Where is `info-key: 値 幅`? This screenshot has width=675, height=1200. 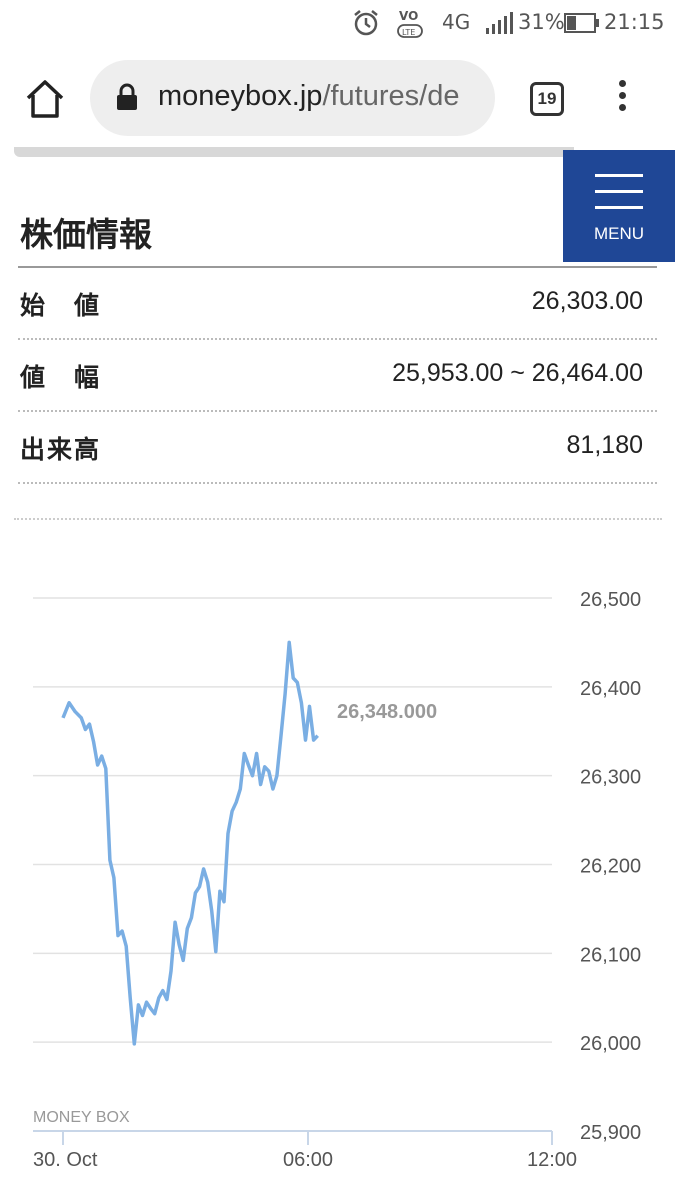 info-key: 値 幅 is located at coordinates (61, 378).